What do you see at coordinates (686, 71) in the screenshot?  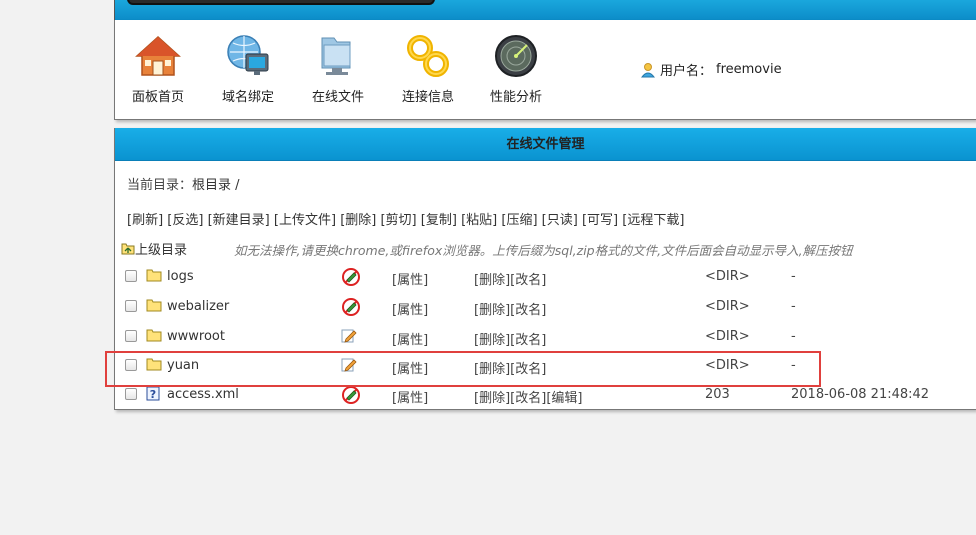 I see `user-label: 用户名：` at bounding box center [686, 71].